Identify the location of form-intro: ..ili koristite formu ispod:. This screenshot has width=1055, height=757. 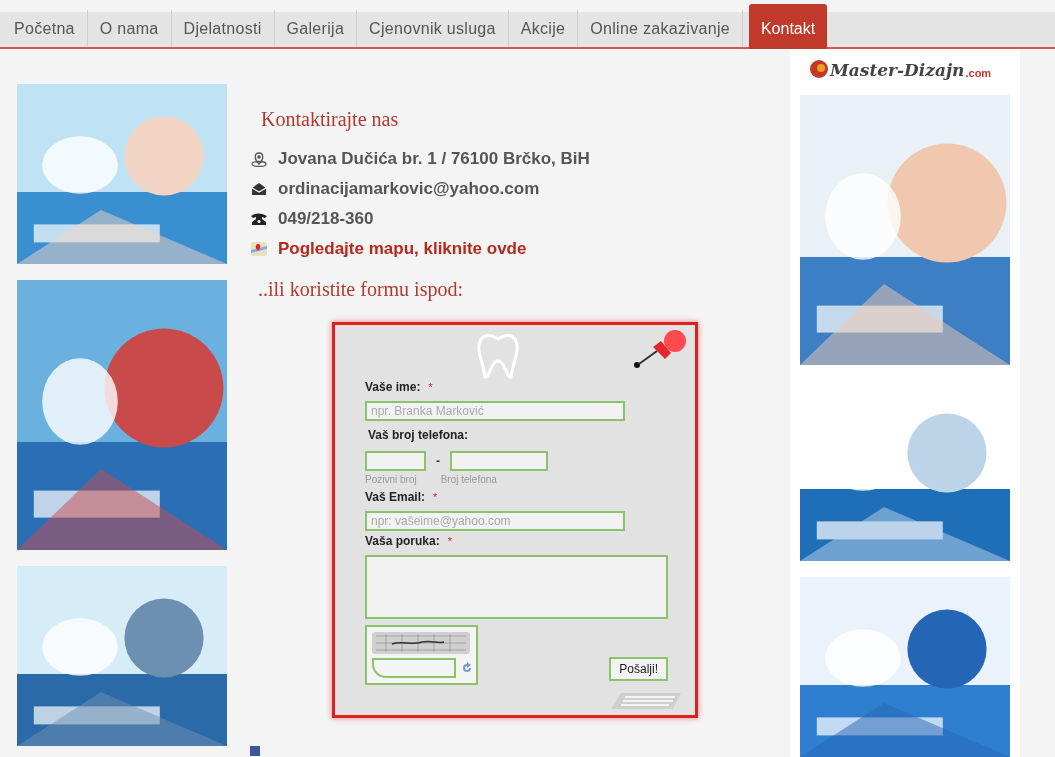
(361, 290).